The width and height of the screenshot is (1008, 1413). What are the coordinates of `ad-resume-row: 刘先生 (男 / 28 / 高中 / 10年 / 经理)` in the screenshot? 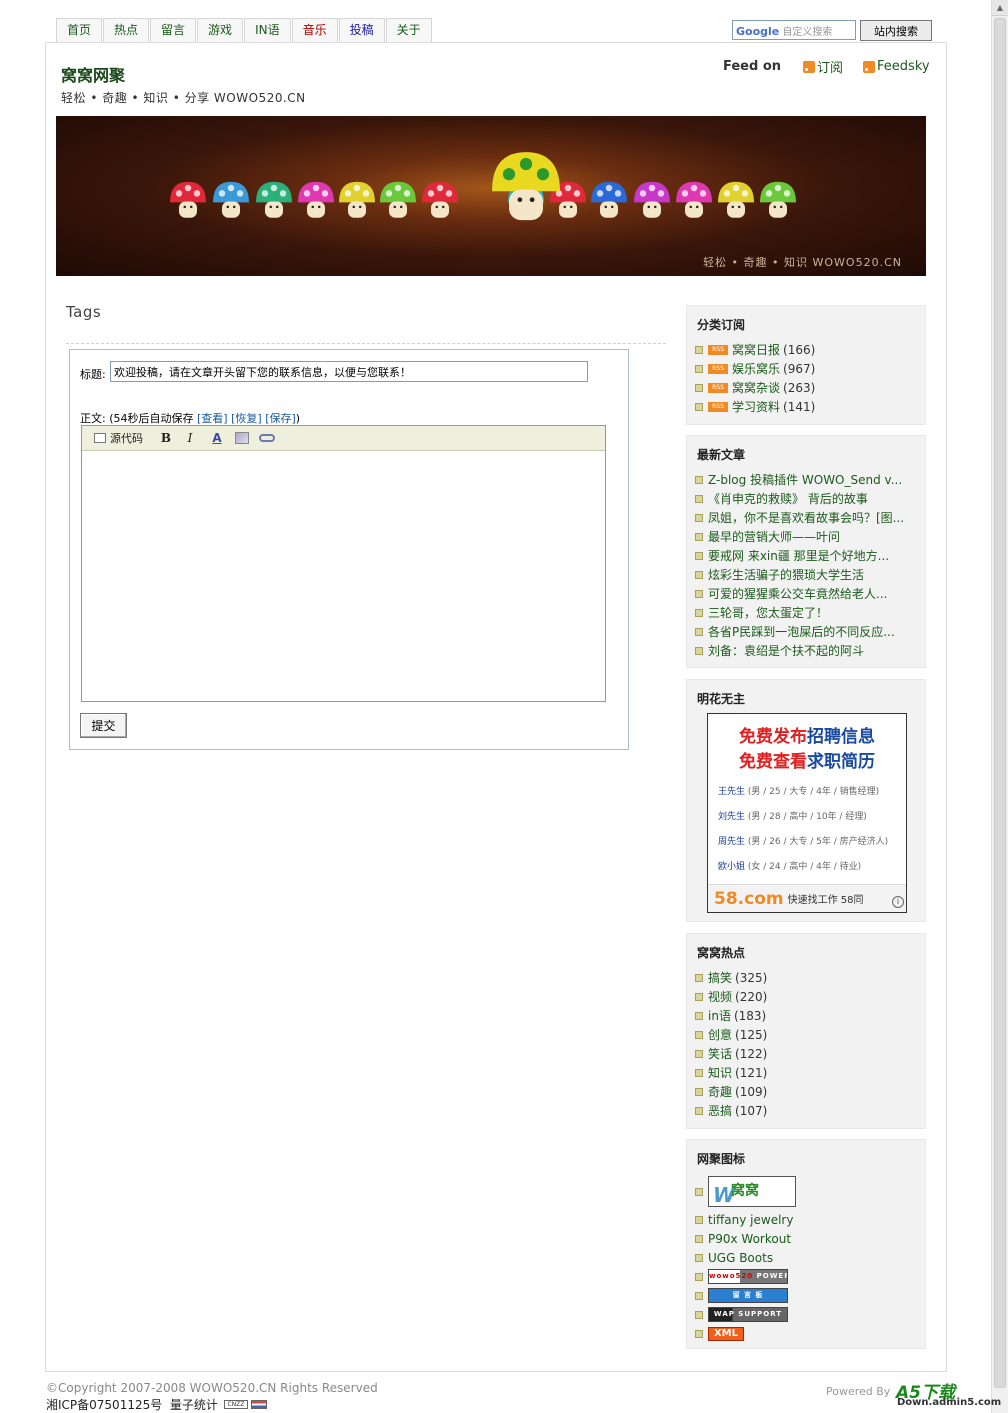 It's located at (792, 815).